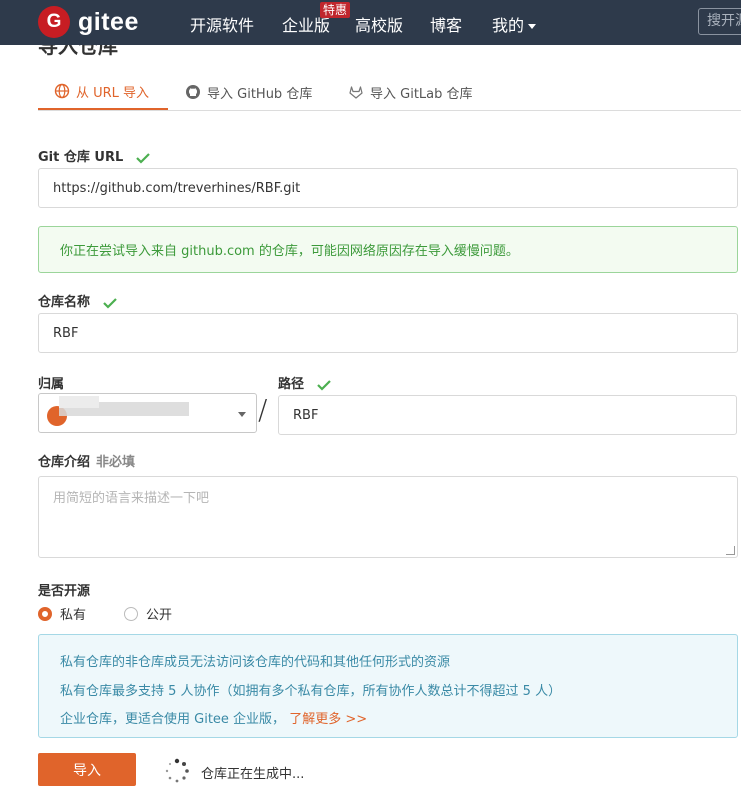  I want to click on public-radio-label: 公开, so click(159, 613).